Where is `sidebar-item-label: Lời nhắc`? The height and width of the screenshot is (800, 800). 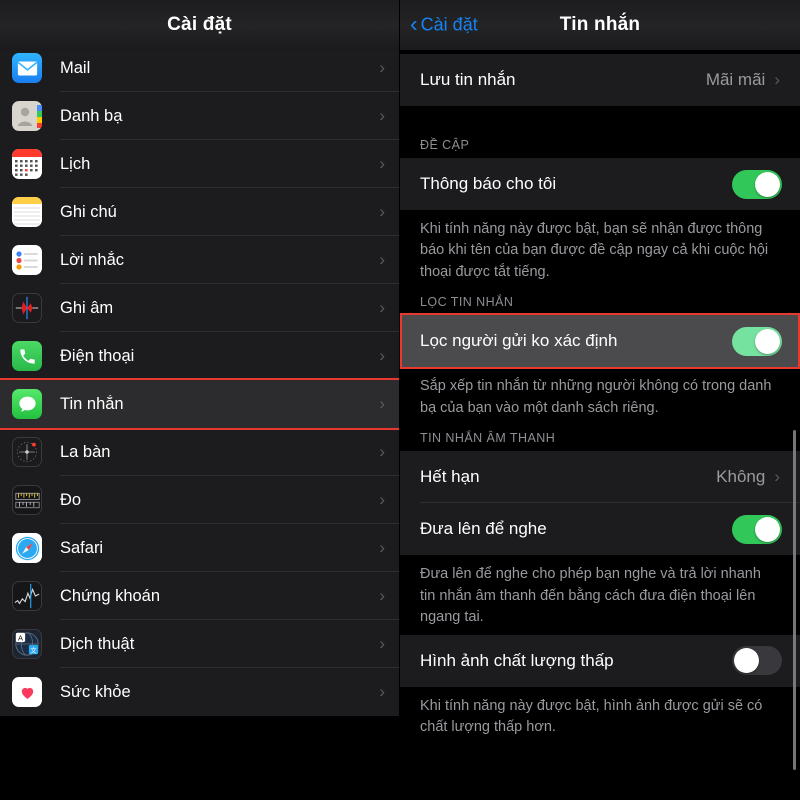
sidebar-item-label: Lời nhắc is located at coordinates (92, 259).